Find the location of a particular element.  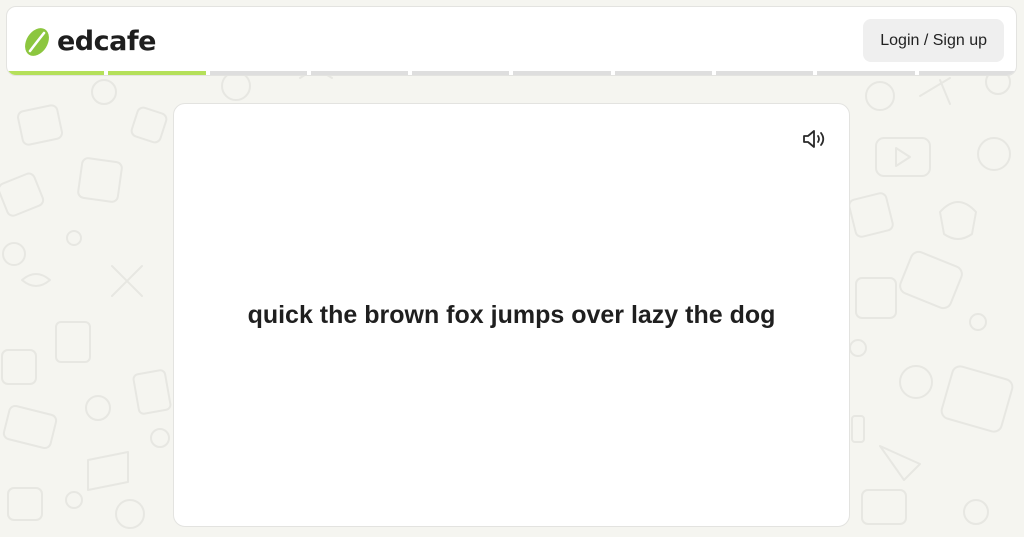

edcafe-logo: edcafe is located at coordinates (89, 42).